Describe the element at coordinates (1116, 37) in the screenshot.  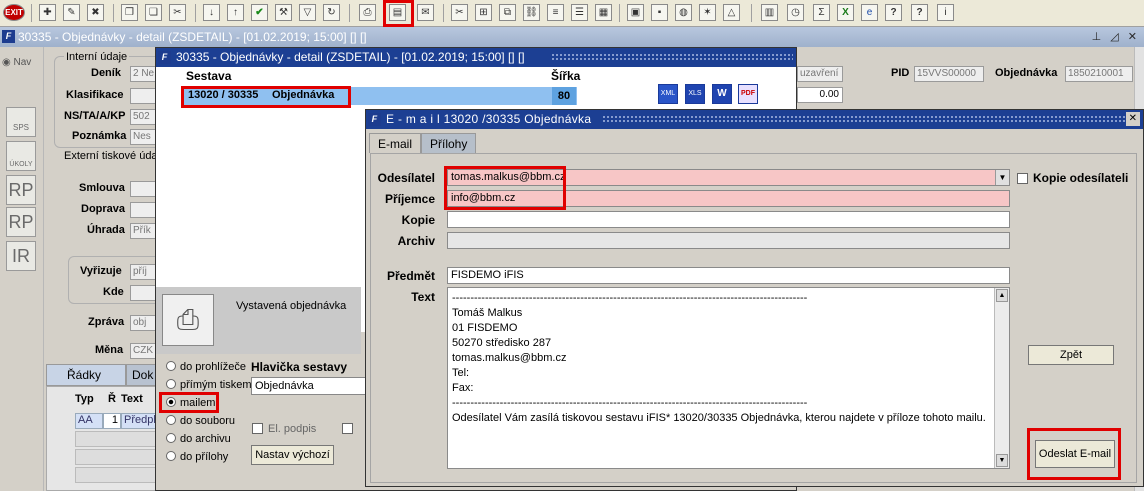
I see `window-controls: ⊥ ◿ ✕` at that location.